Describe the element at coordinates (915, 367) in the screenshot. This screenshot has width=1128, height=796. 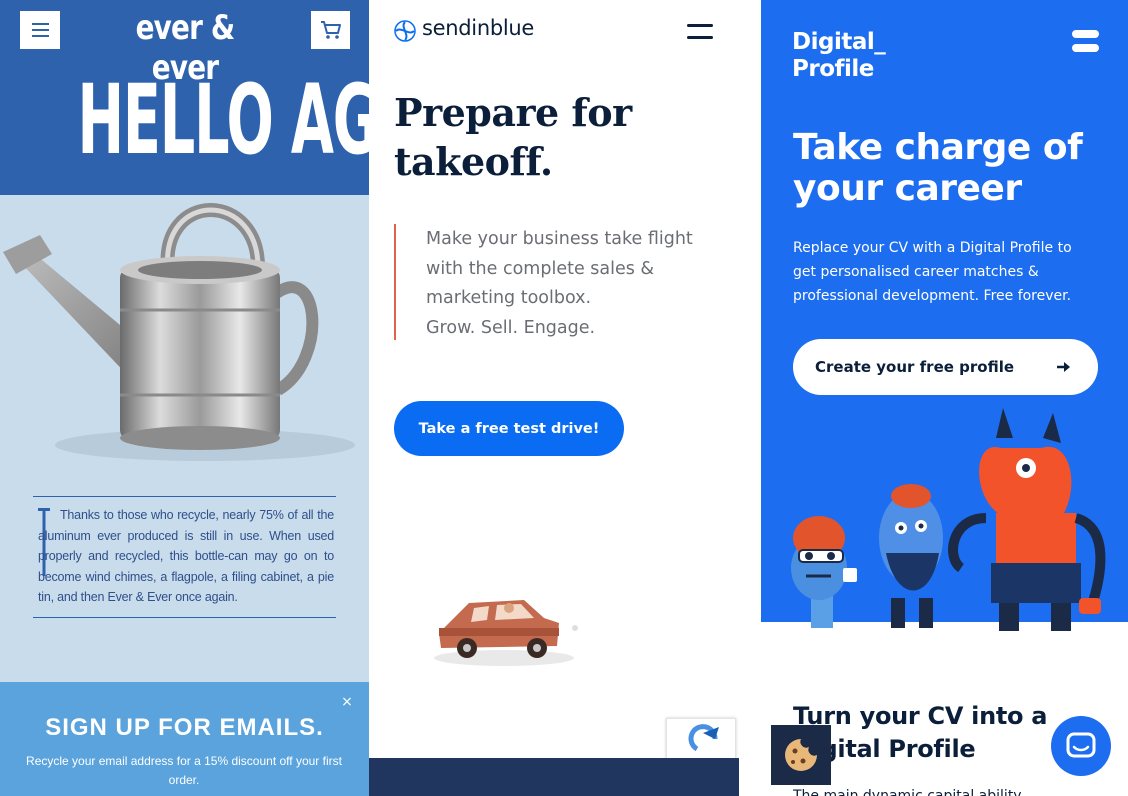
I see `create-profile-label: Create your free profile` at that location.